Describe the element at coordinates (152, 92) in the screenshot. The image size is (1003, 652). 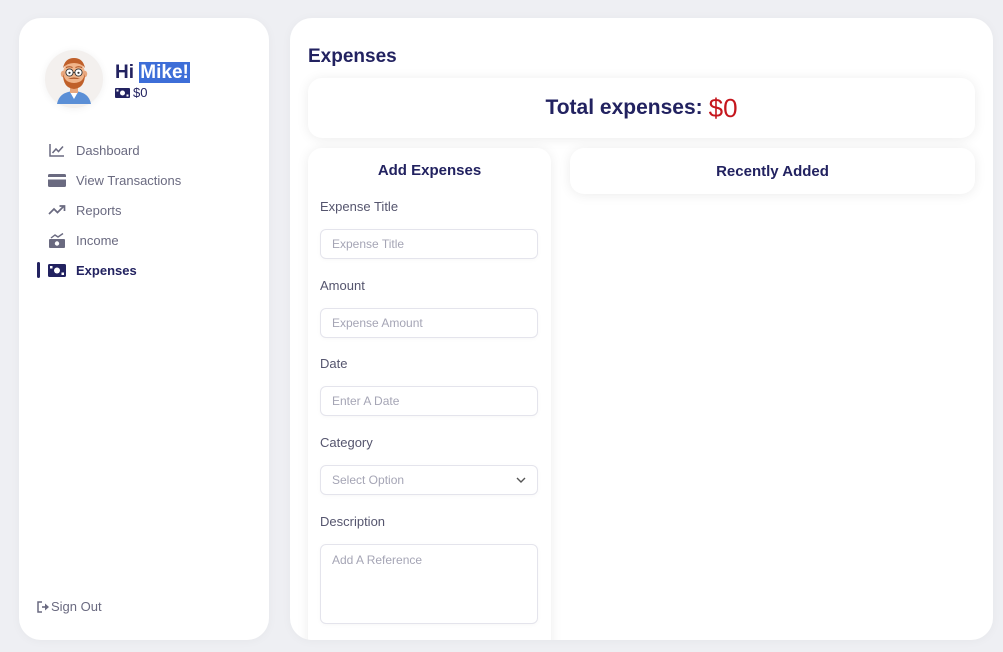
I see `balance: $0` at that location.